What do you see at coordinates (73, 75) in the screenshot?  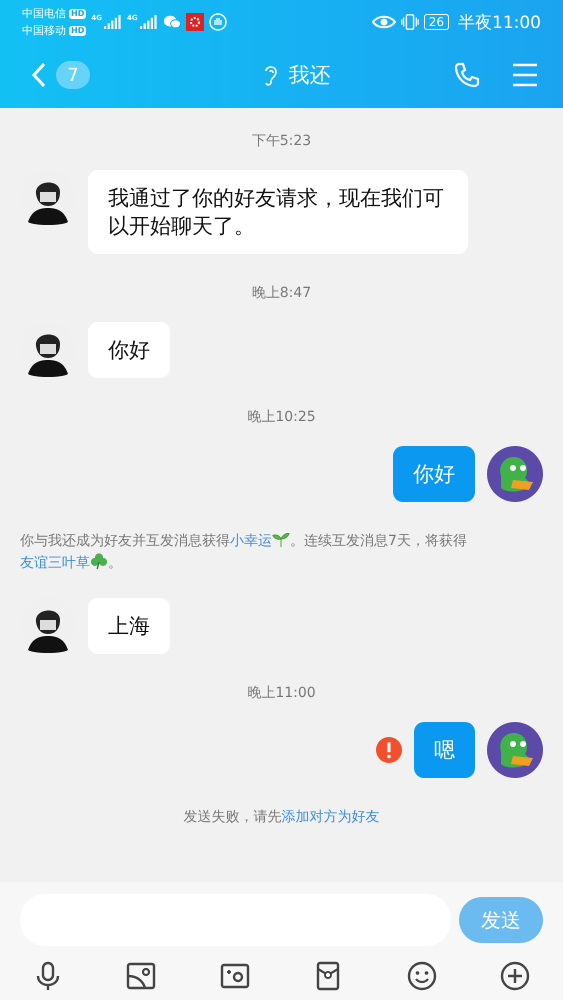 I see `unread-count: 7` at bounding box center [73, 75].